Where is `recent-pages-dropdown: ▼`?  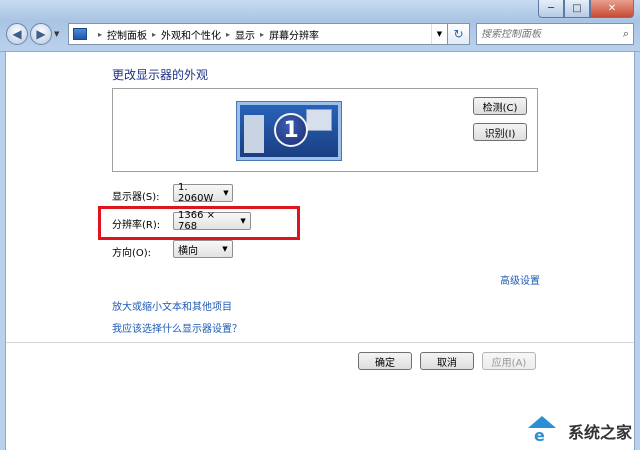 recent-pages-dropdown: ▼ is located at coordinates (59, 34).